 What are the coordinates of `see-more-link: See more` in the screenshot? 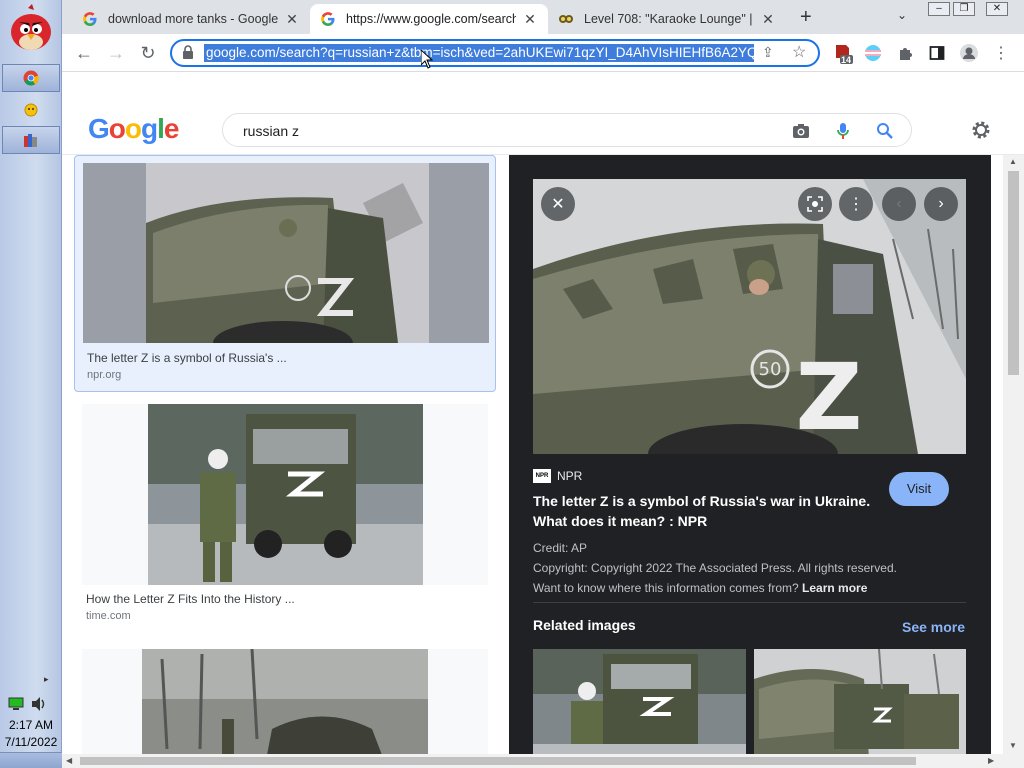 It's located at (933, 627).